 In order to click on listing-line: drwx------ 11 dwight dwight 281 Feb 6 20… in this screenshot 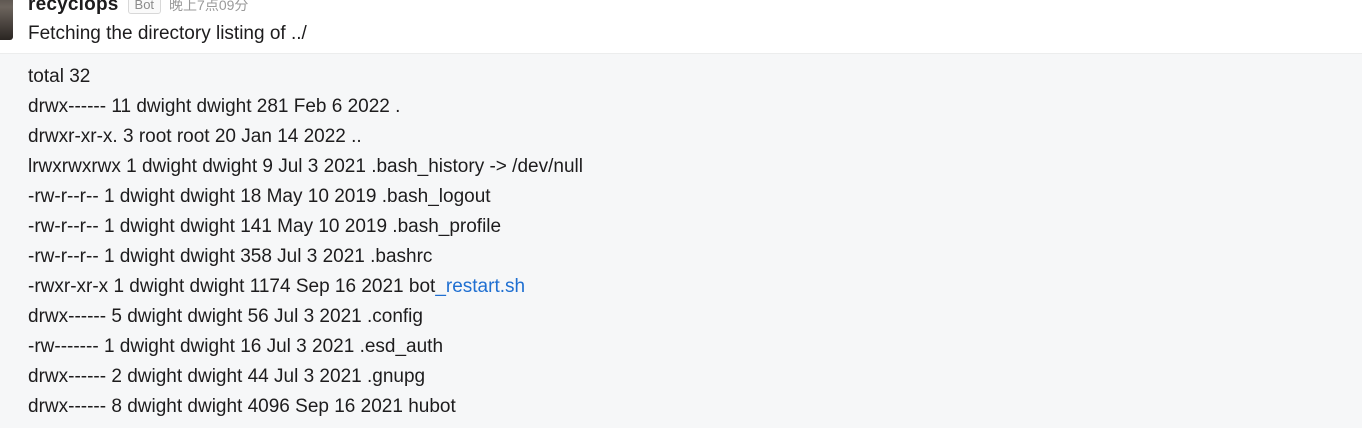, I will do `click(214, 106)`.